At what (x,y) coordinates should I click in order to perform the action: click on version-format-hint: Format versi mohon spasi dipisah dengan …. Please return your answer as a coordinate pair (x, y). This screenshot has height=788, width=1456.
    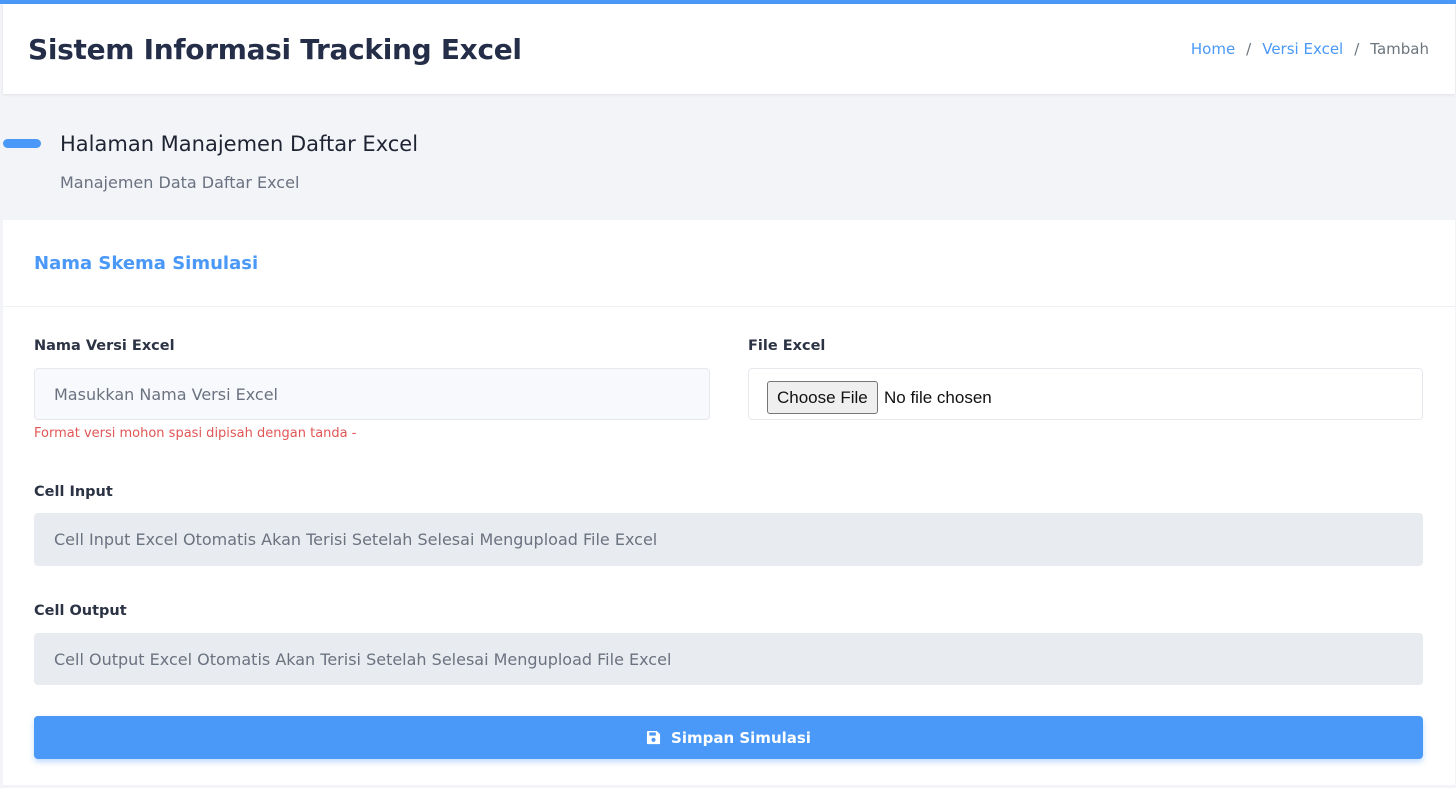
    Looking at the image, I should click on (195, 433).